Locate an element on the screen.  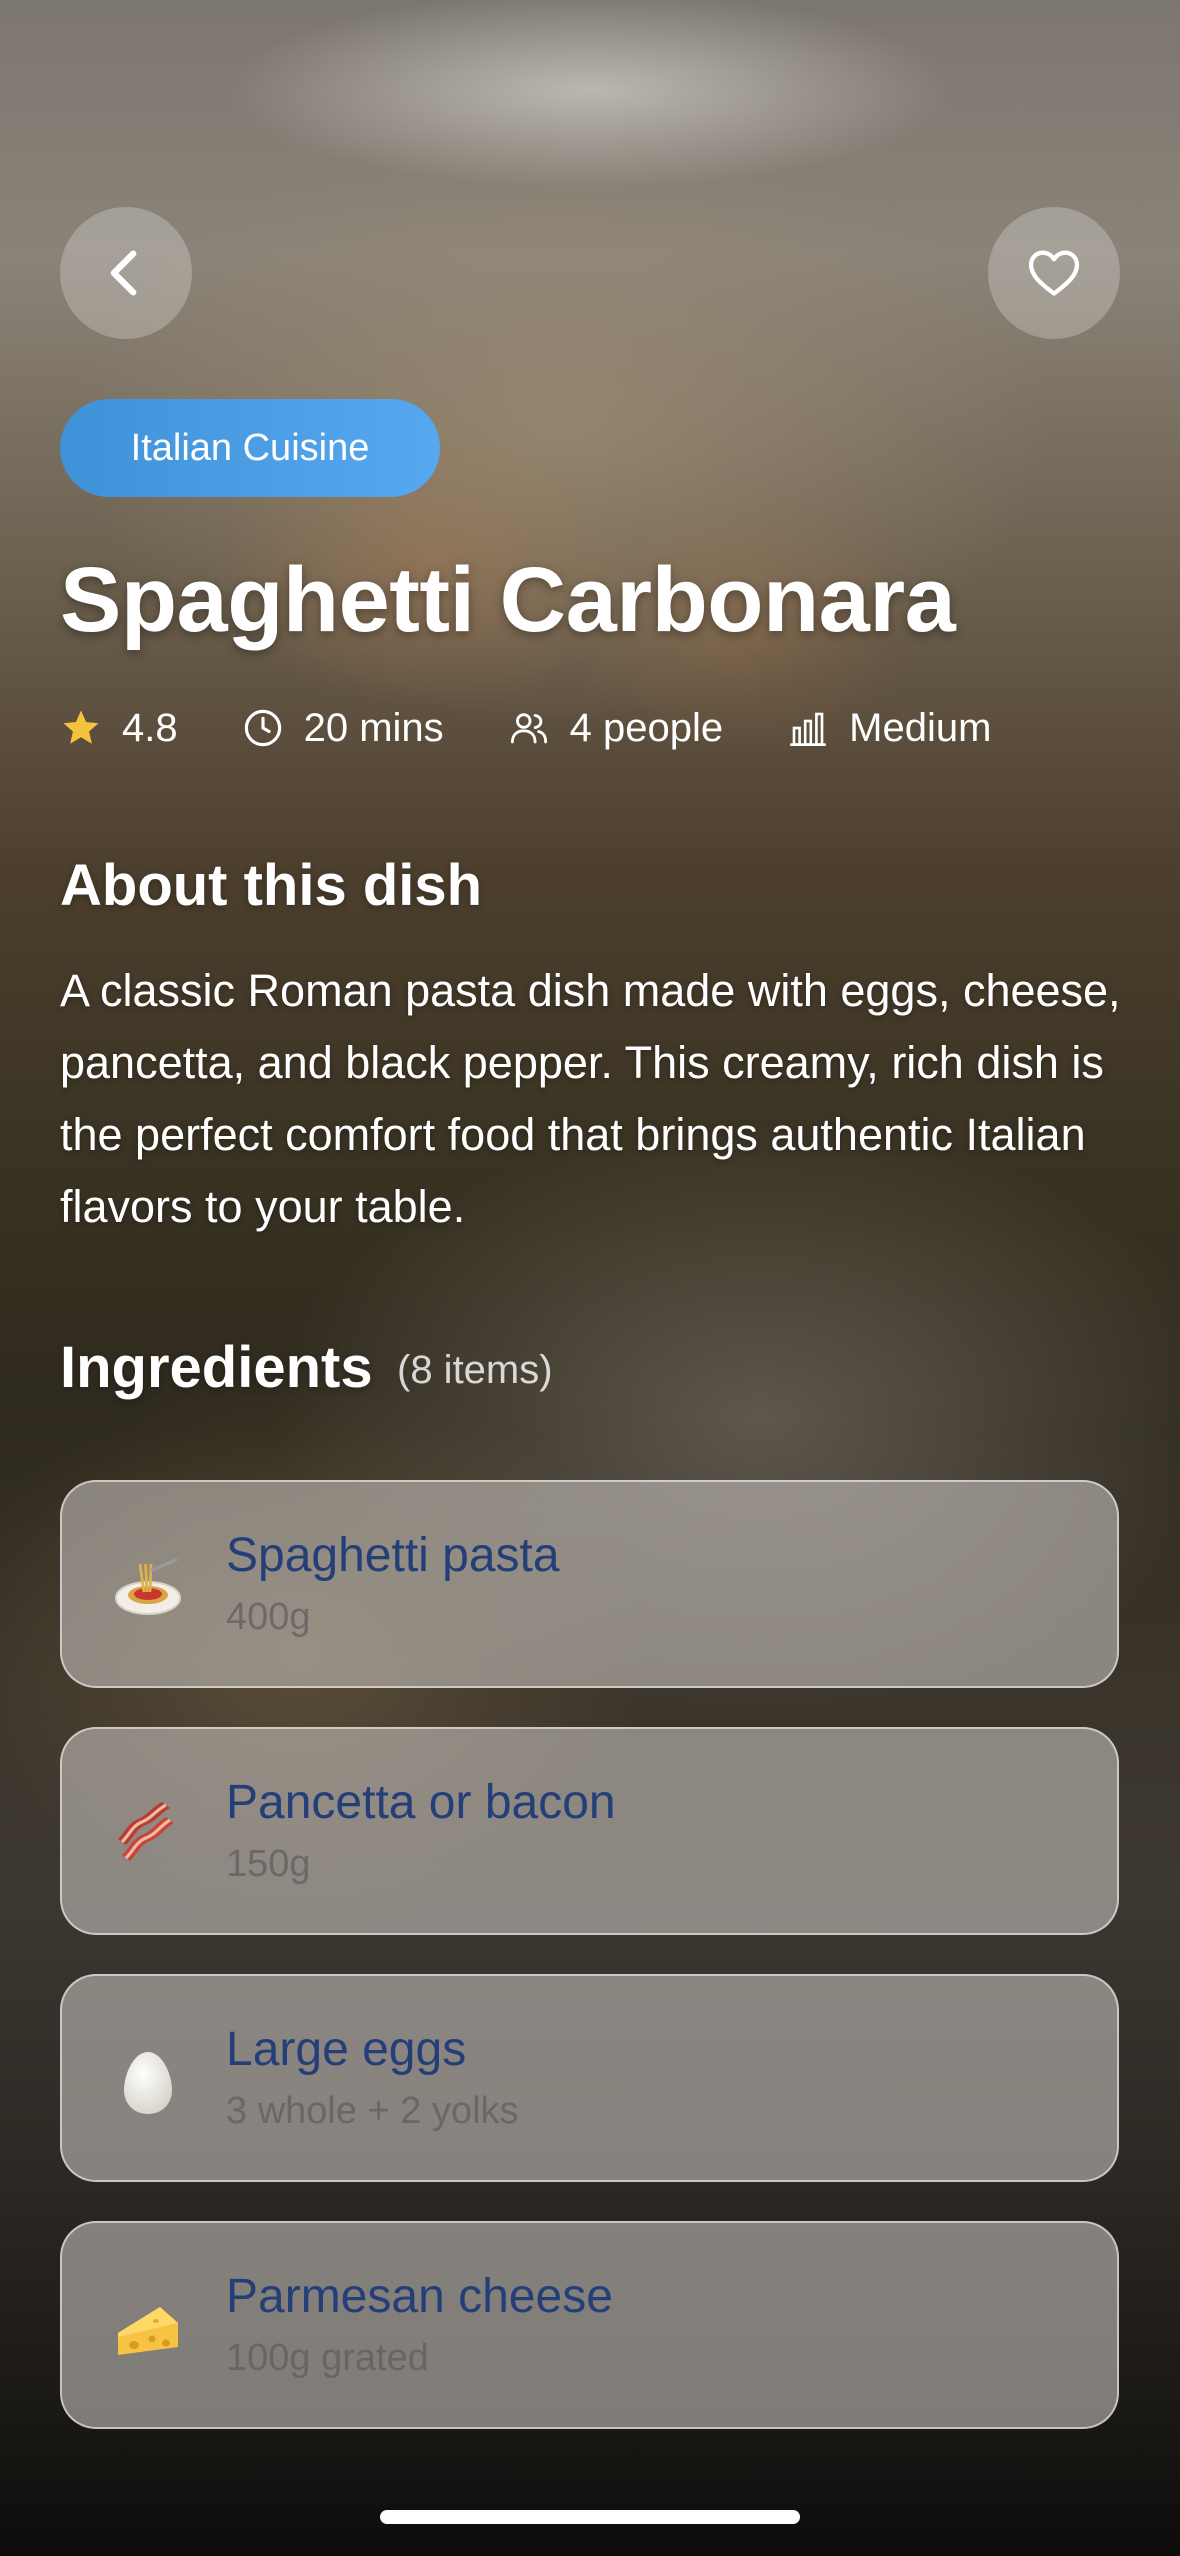
ingredients-heading: Ingredients is located at coordinates (216, 1367).